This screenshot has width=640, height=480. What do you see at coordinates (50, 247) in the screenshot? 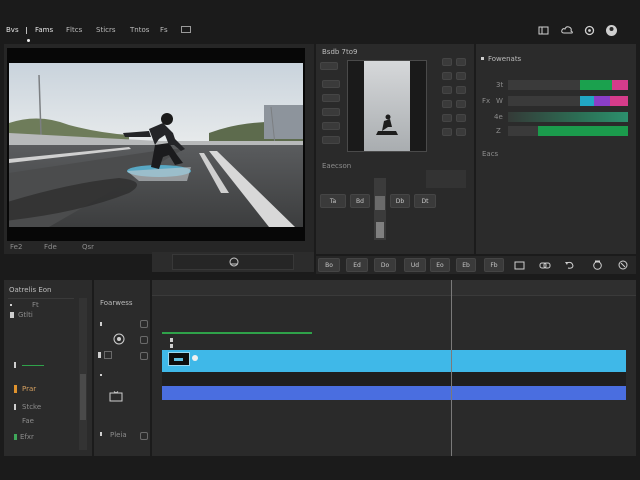
I see `preview-label: Fde` at bounding box center [50, 247].